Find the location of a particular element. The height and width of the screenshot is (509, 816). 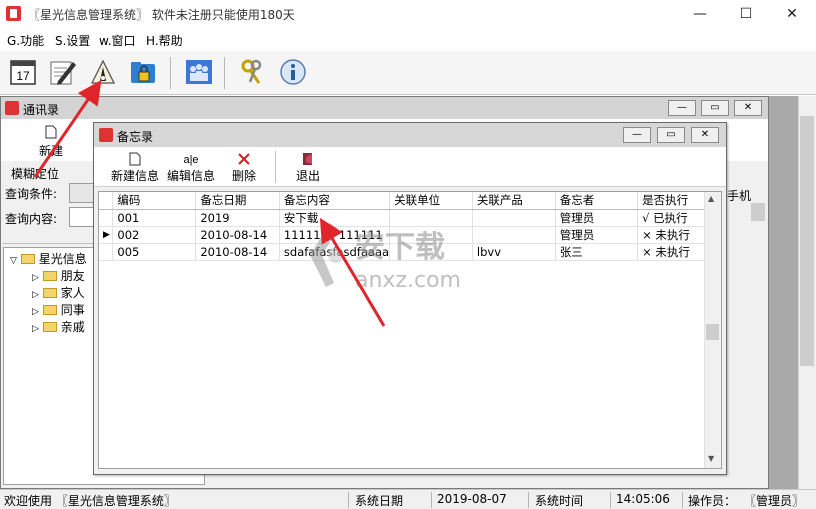

edit-info-button: a|e 编辑信息 is located at coordinates (191, 168).